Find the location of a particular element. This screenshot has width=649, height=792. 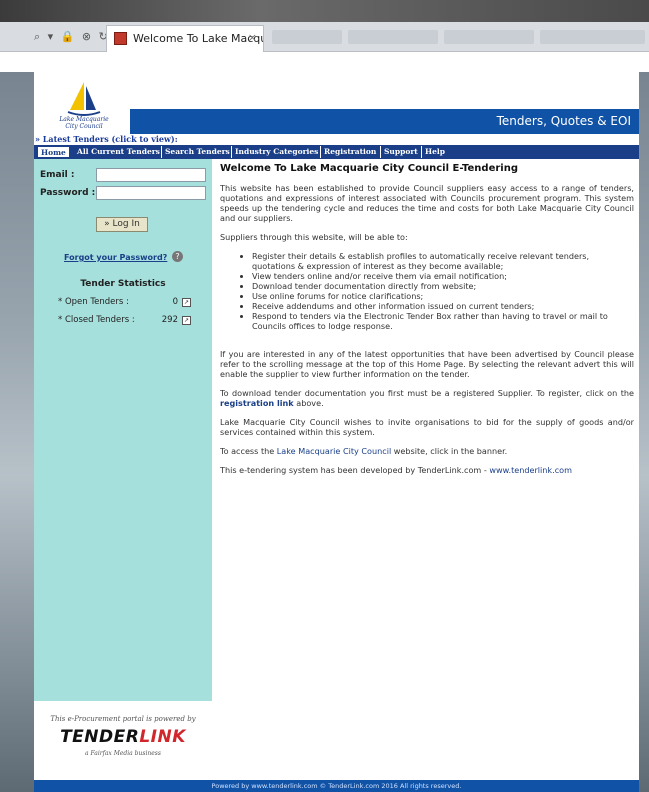

email-field is located at coordinates (151, 175).